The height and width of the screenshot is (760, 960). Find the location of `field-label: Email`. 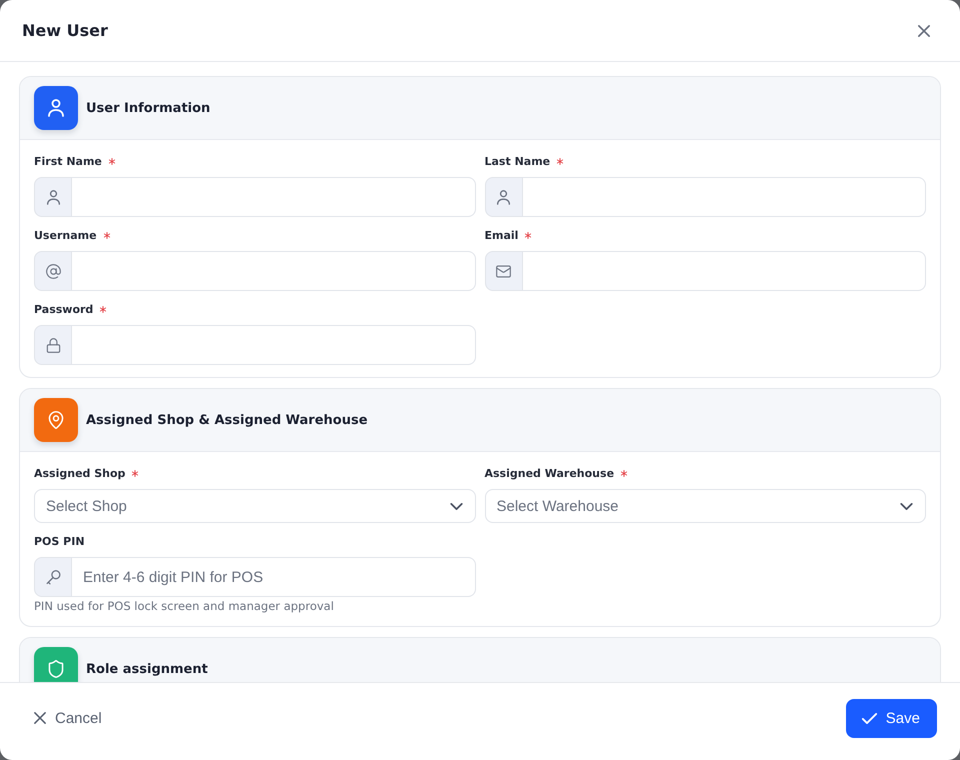

field-label: Email is located at coordinates (501, 235).